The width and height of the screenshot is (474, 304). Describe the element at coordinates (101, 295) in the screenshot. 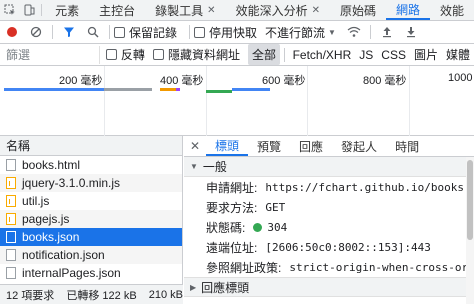

I see `transferred-size: 已轉移 122 kB` at that location.